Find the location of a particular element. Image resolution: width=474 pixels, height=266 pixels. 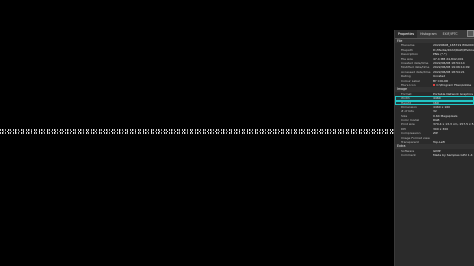

tab-properties: Properties is located at coordinates (406, 34).